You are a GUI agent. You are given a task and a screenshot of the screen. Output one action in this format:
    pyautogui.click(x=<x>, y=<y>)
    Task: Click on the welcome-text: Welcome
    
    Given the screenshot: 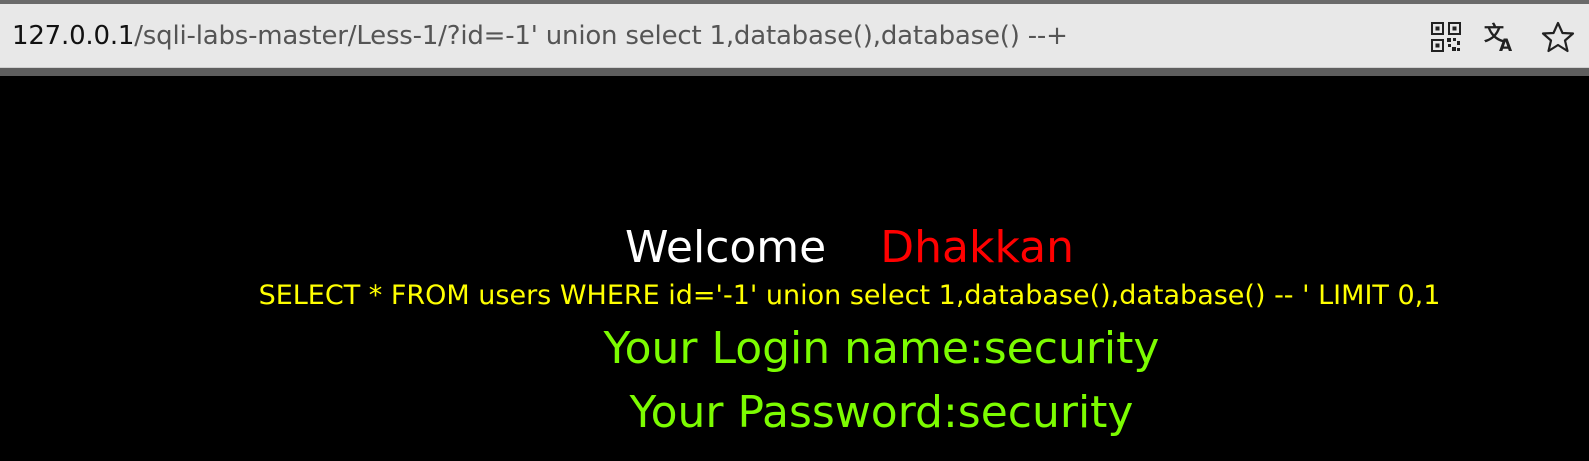 What is the action you would take?
    pyautogui.click(x=725, y=247)
    